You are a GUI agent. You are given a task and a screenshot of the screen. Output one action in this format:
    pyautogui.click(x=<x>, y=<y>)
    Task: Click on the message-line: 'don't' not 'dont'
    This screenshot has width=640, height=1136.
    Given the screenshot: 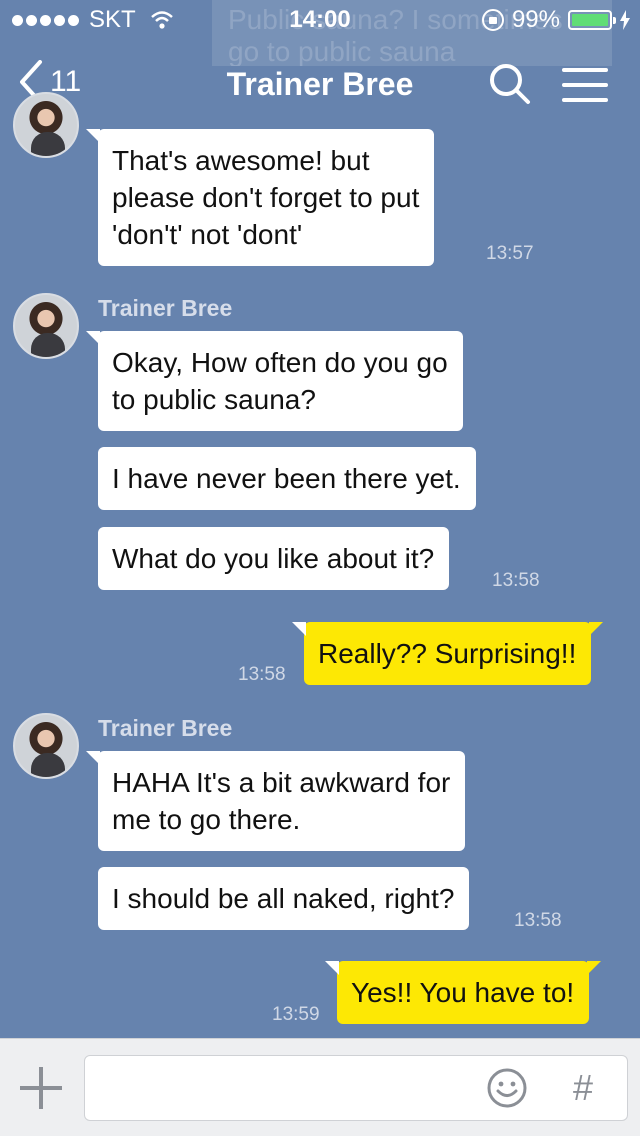 What is the action you would take?
    pyautogui.click(x=207, y=234)
    